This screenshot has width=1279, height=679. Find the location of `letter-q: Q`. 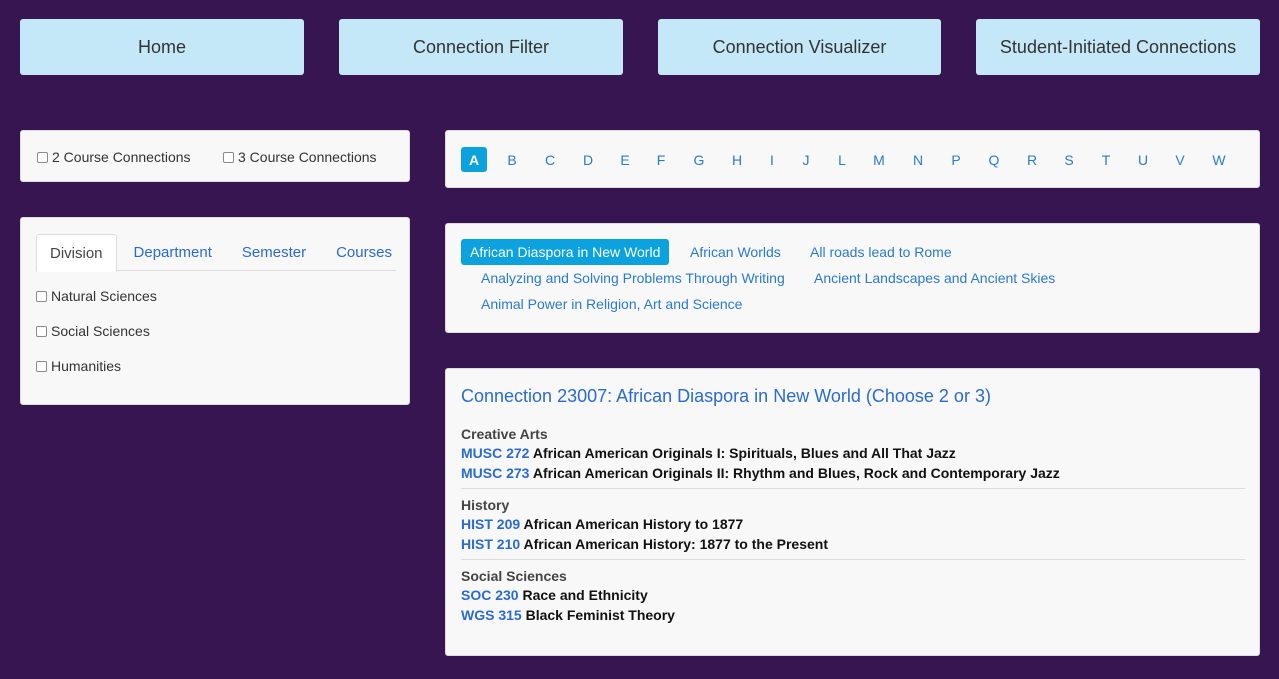

letter-q: Q is located at coordinates (994, 159).